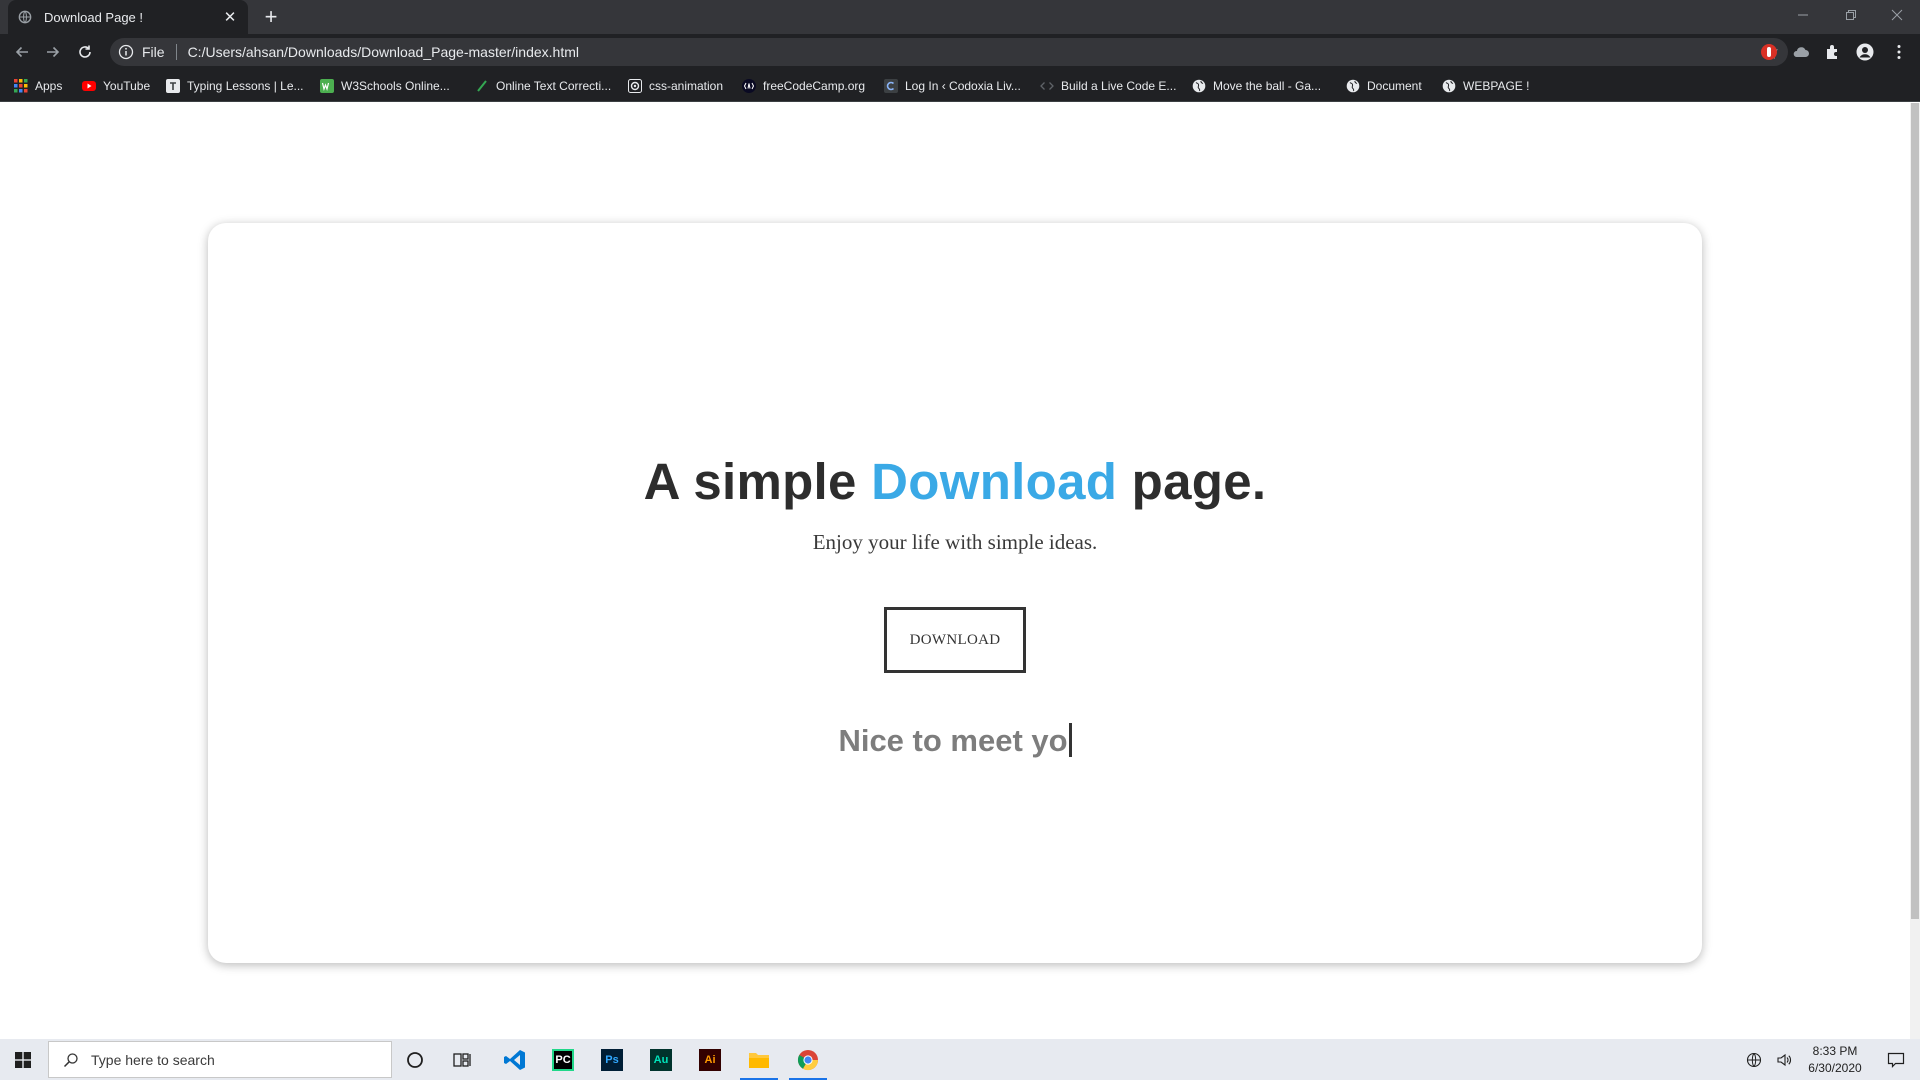 Image resolution: width=1920 pixels, height=1080 pixels. I want to click on audition-button: Au, so click(661, 1059).